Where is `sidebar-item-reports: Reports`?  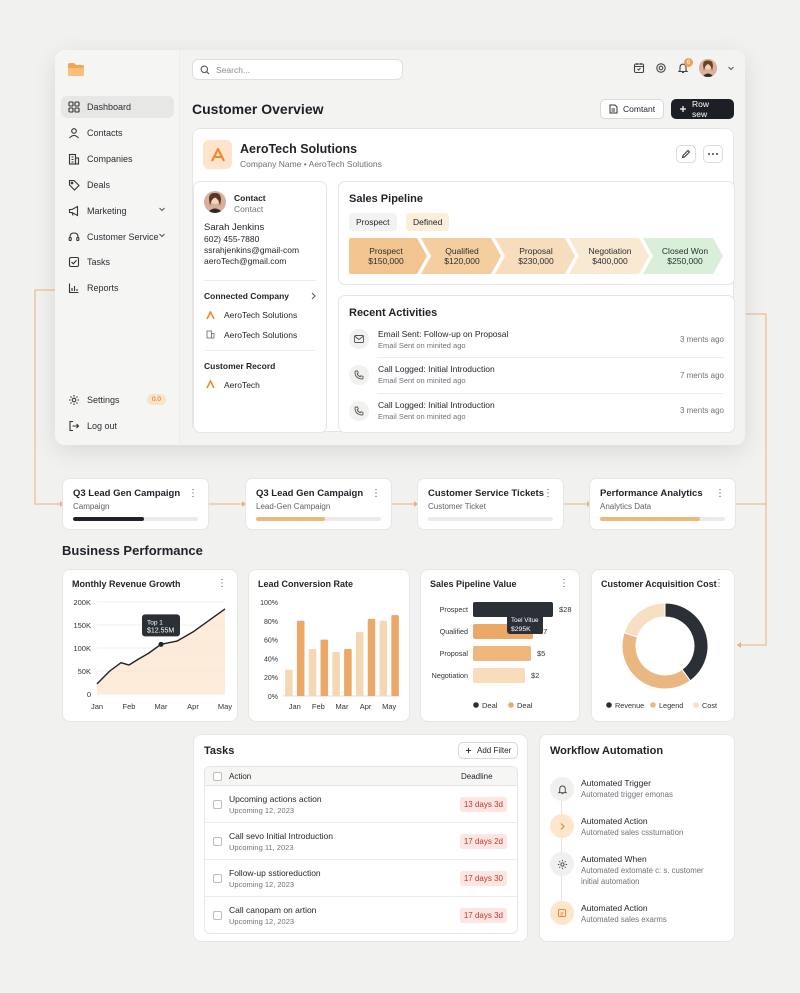
sidebar-item-reports: Reports is located at coordinates (117, 288).